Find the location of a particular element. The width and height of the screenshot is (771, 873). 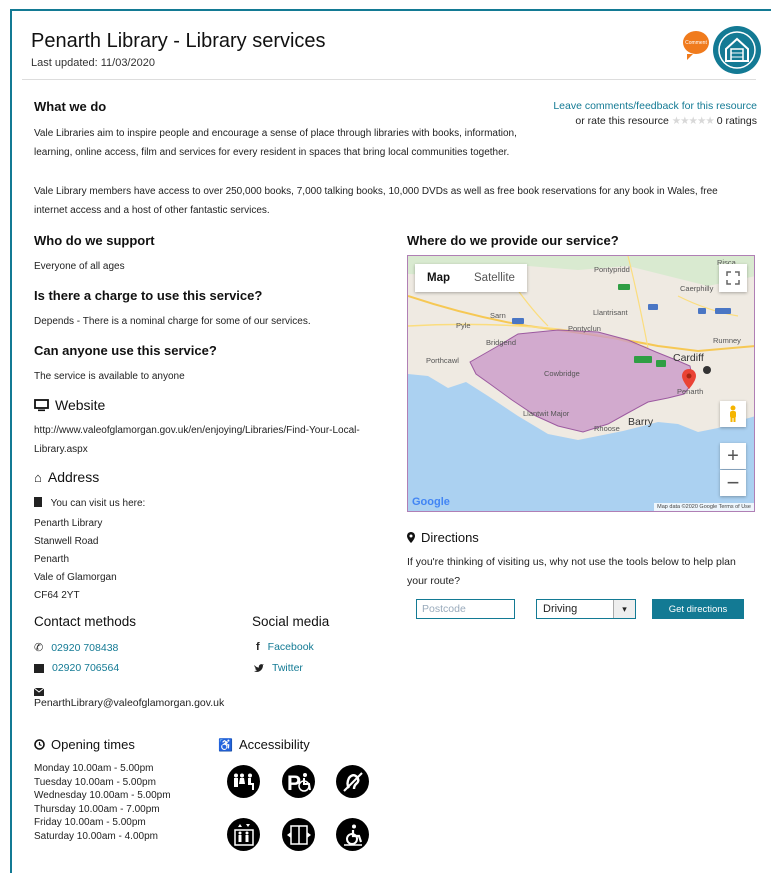

clock-icon is located at coordinates (39, 744).